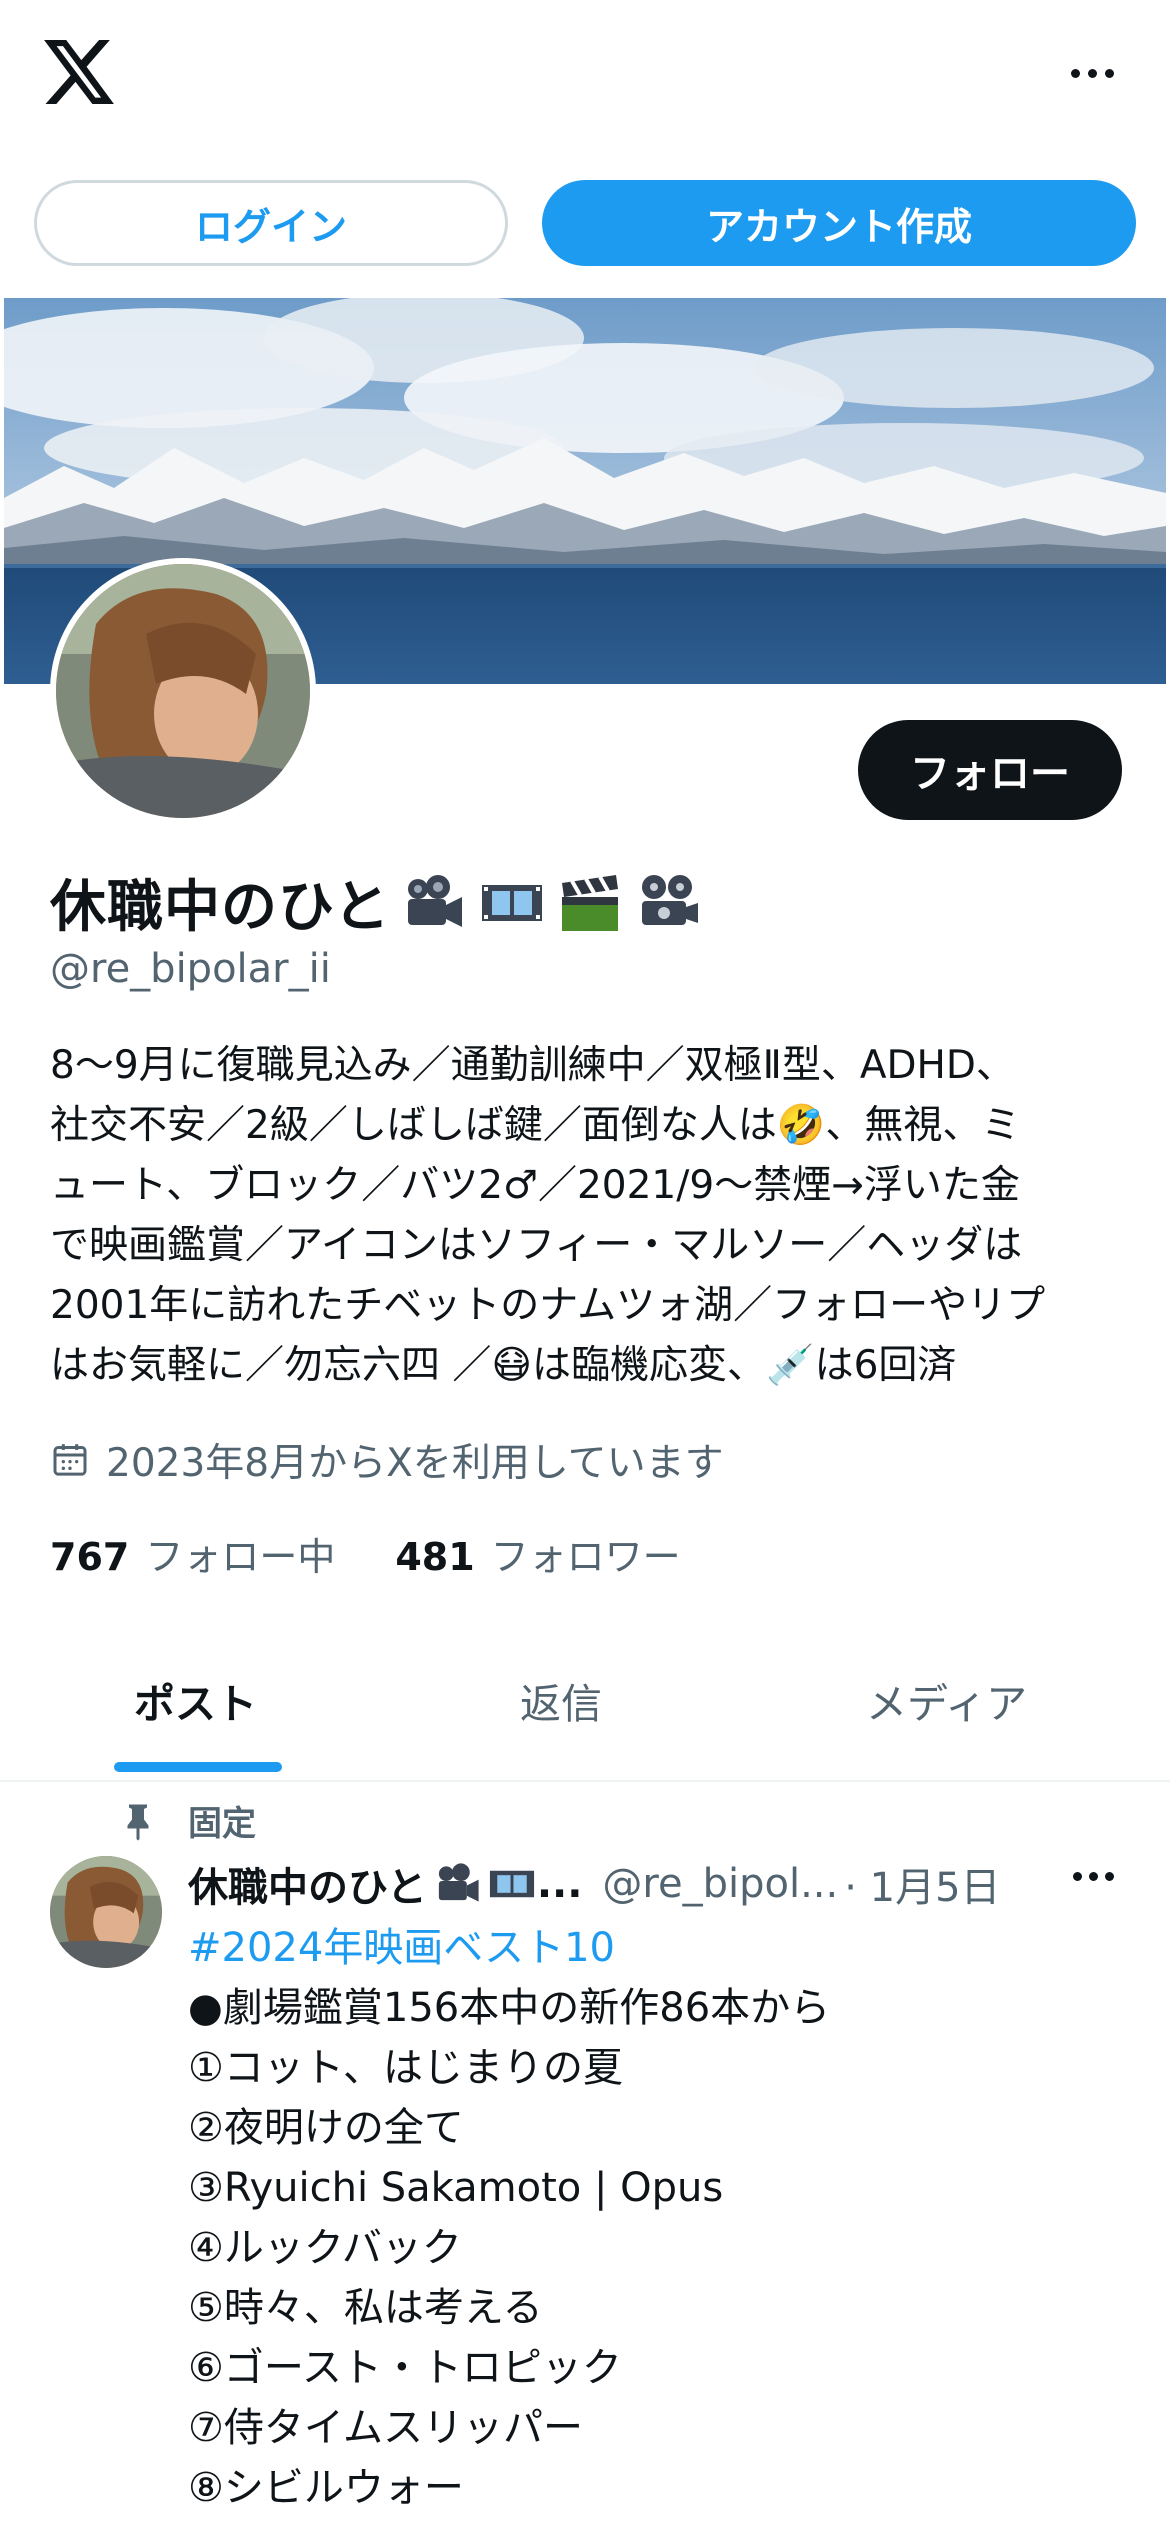  Describe the element at coordinates (536, 1245) in the screenshot. I see `bio-line: で映画鑑賞／アイコンはソフィー・マルソー／ヘッダは` at that location.